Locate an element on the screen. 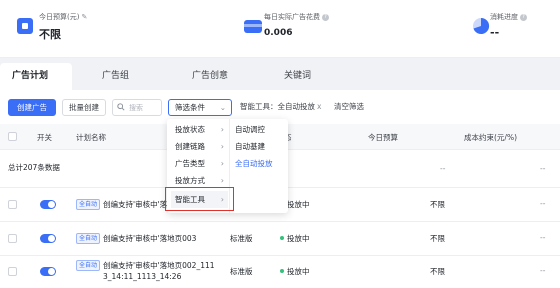  header-cost: 成本约束(元/%) is located at coordinates (491, 137).